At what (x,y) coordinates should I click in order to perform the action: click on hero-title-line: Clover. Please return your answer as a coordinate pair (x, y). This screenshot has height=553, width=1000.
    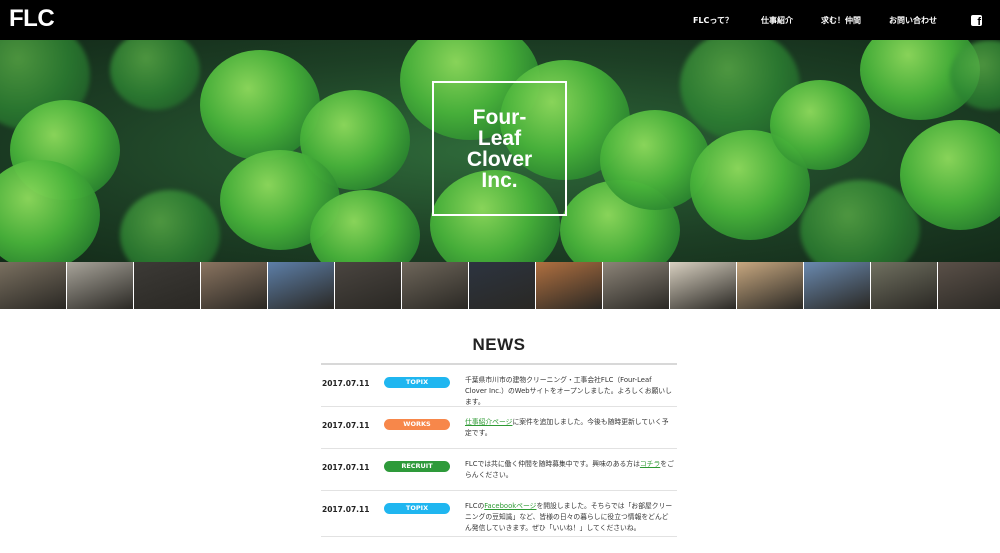
    Looking at the image, I should click on (499, 159).